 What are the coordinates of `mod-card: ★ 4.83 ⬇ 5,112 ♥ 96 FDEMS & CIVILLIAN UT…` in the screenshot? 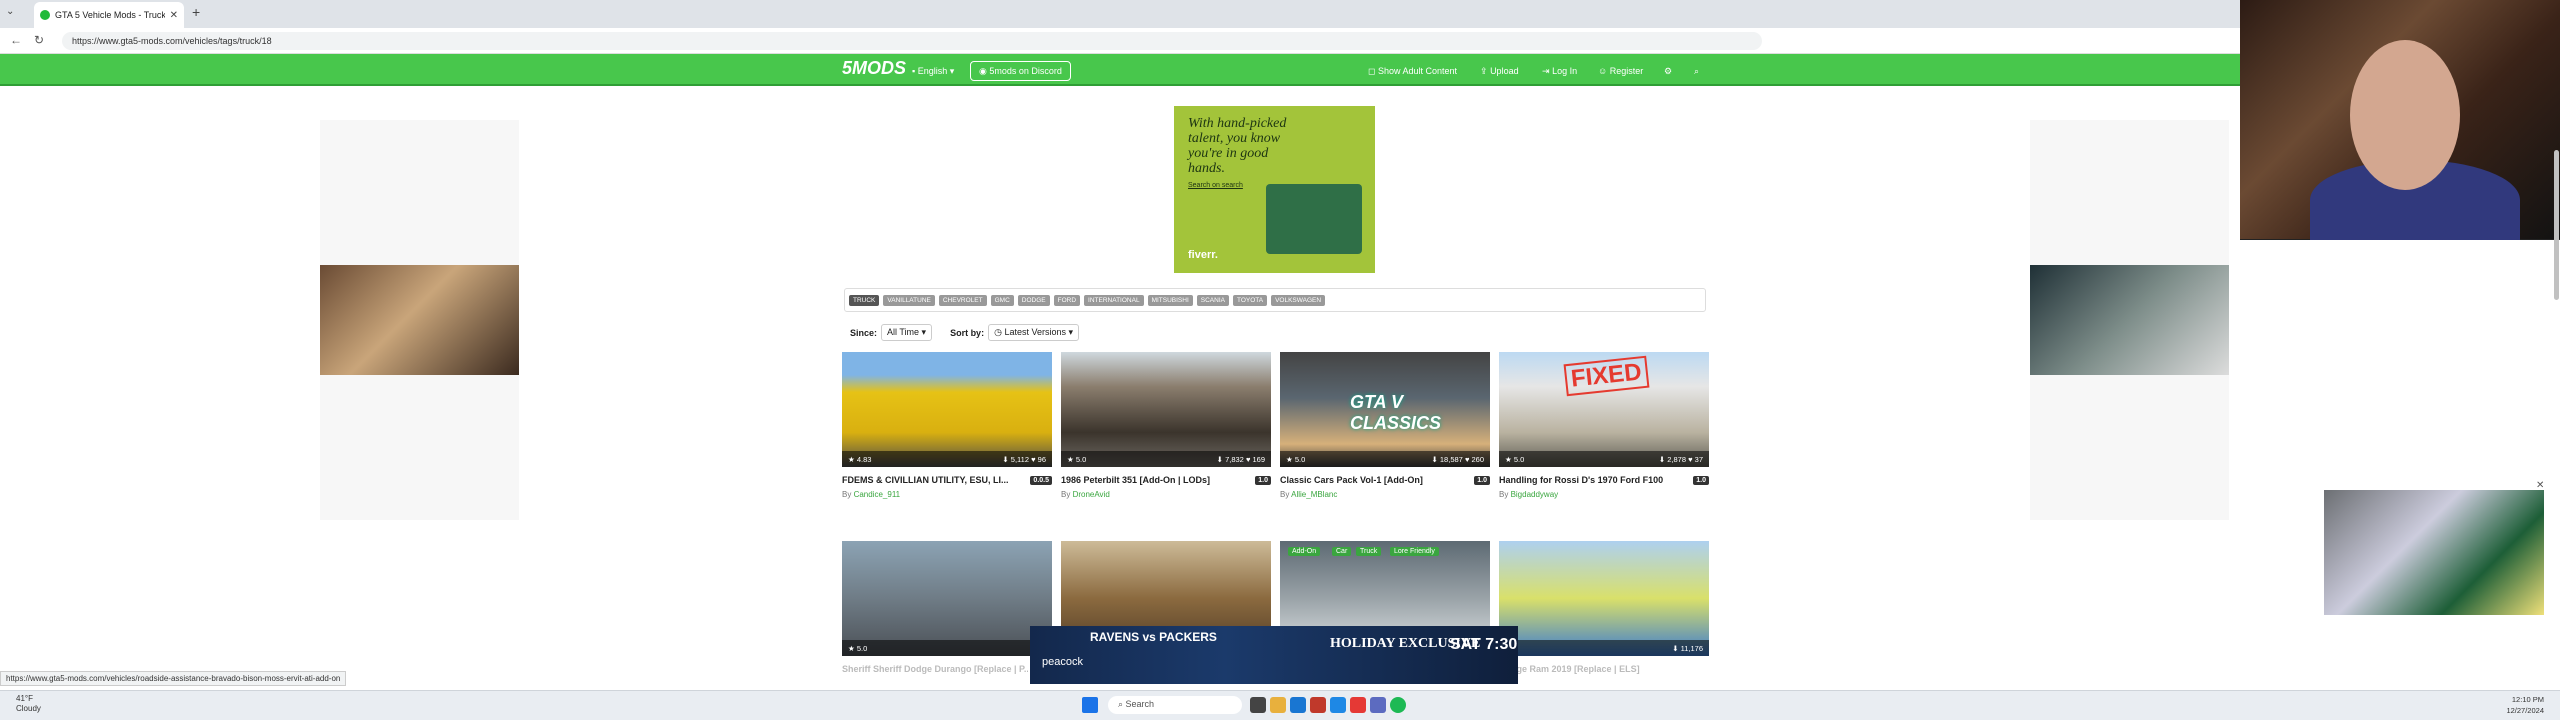 It's located at (947, 425).